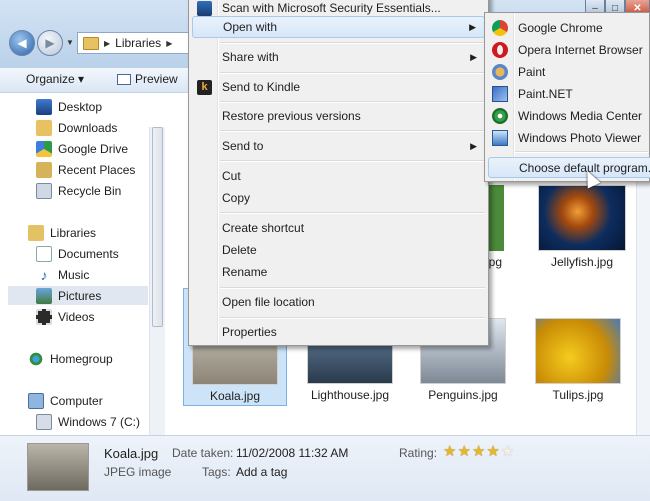 This screenshot has width=650, height=501. What do you see at coordinates (157, 227) in the screenshot?
I see `nav-scrollbar-thumb` at bounding box center [157, 227].